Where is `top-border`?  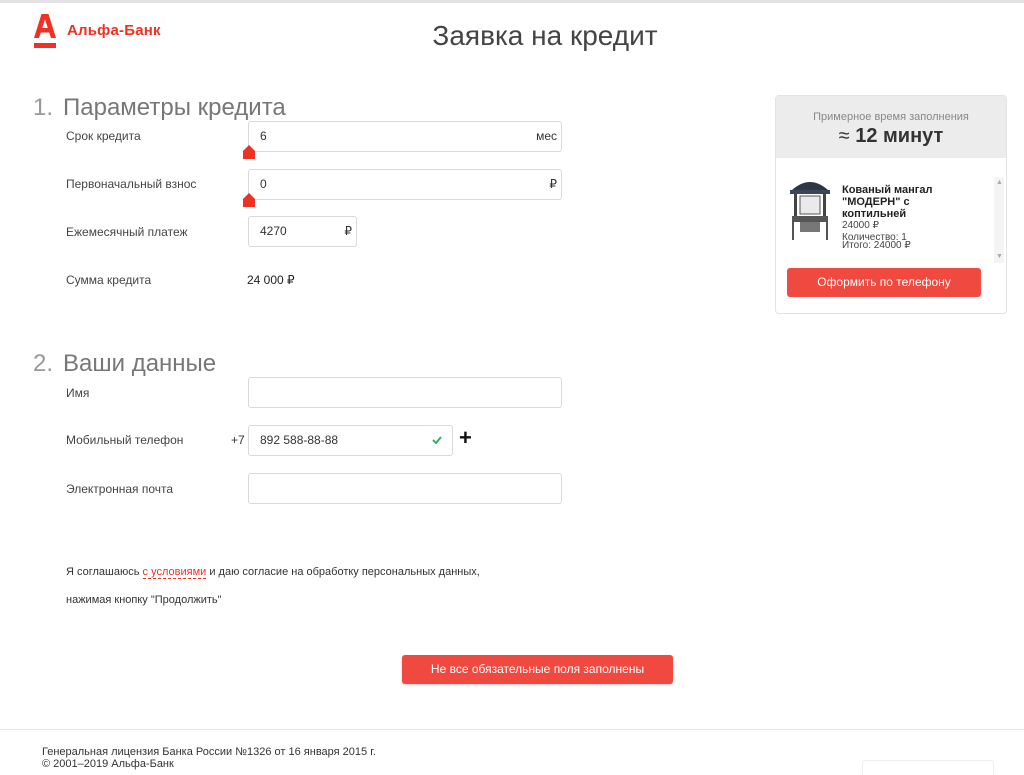 top-border is located at coordinates (512, 1).